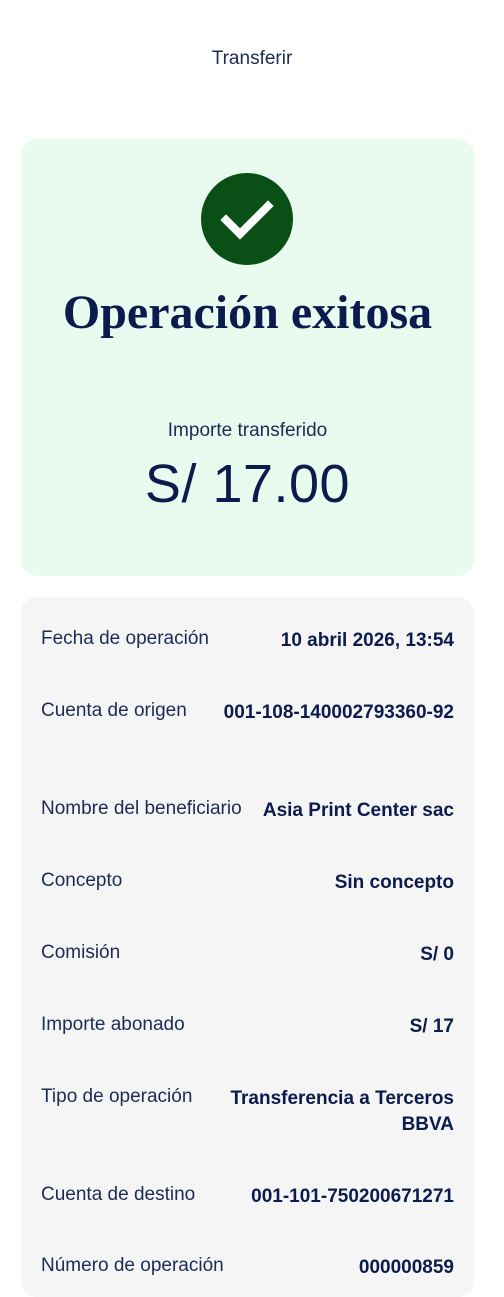 The height and width of the screenshot is (1297, 504). Describe the element at coordinates (367, 640) in the screenshot. I see `detail-value: 10 abril 2026, 13:54` at that location.